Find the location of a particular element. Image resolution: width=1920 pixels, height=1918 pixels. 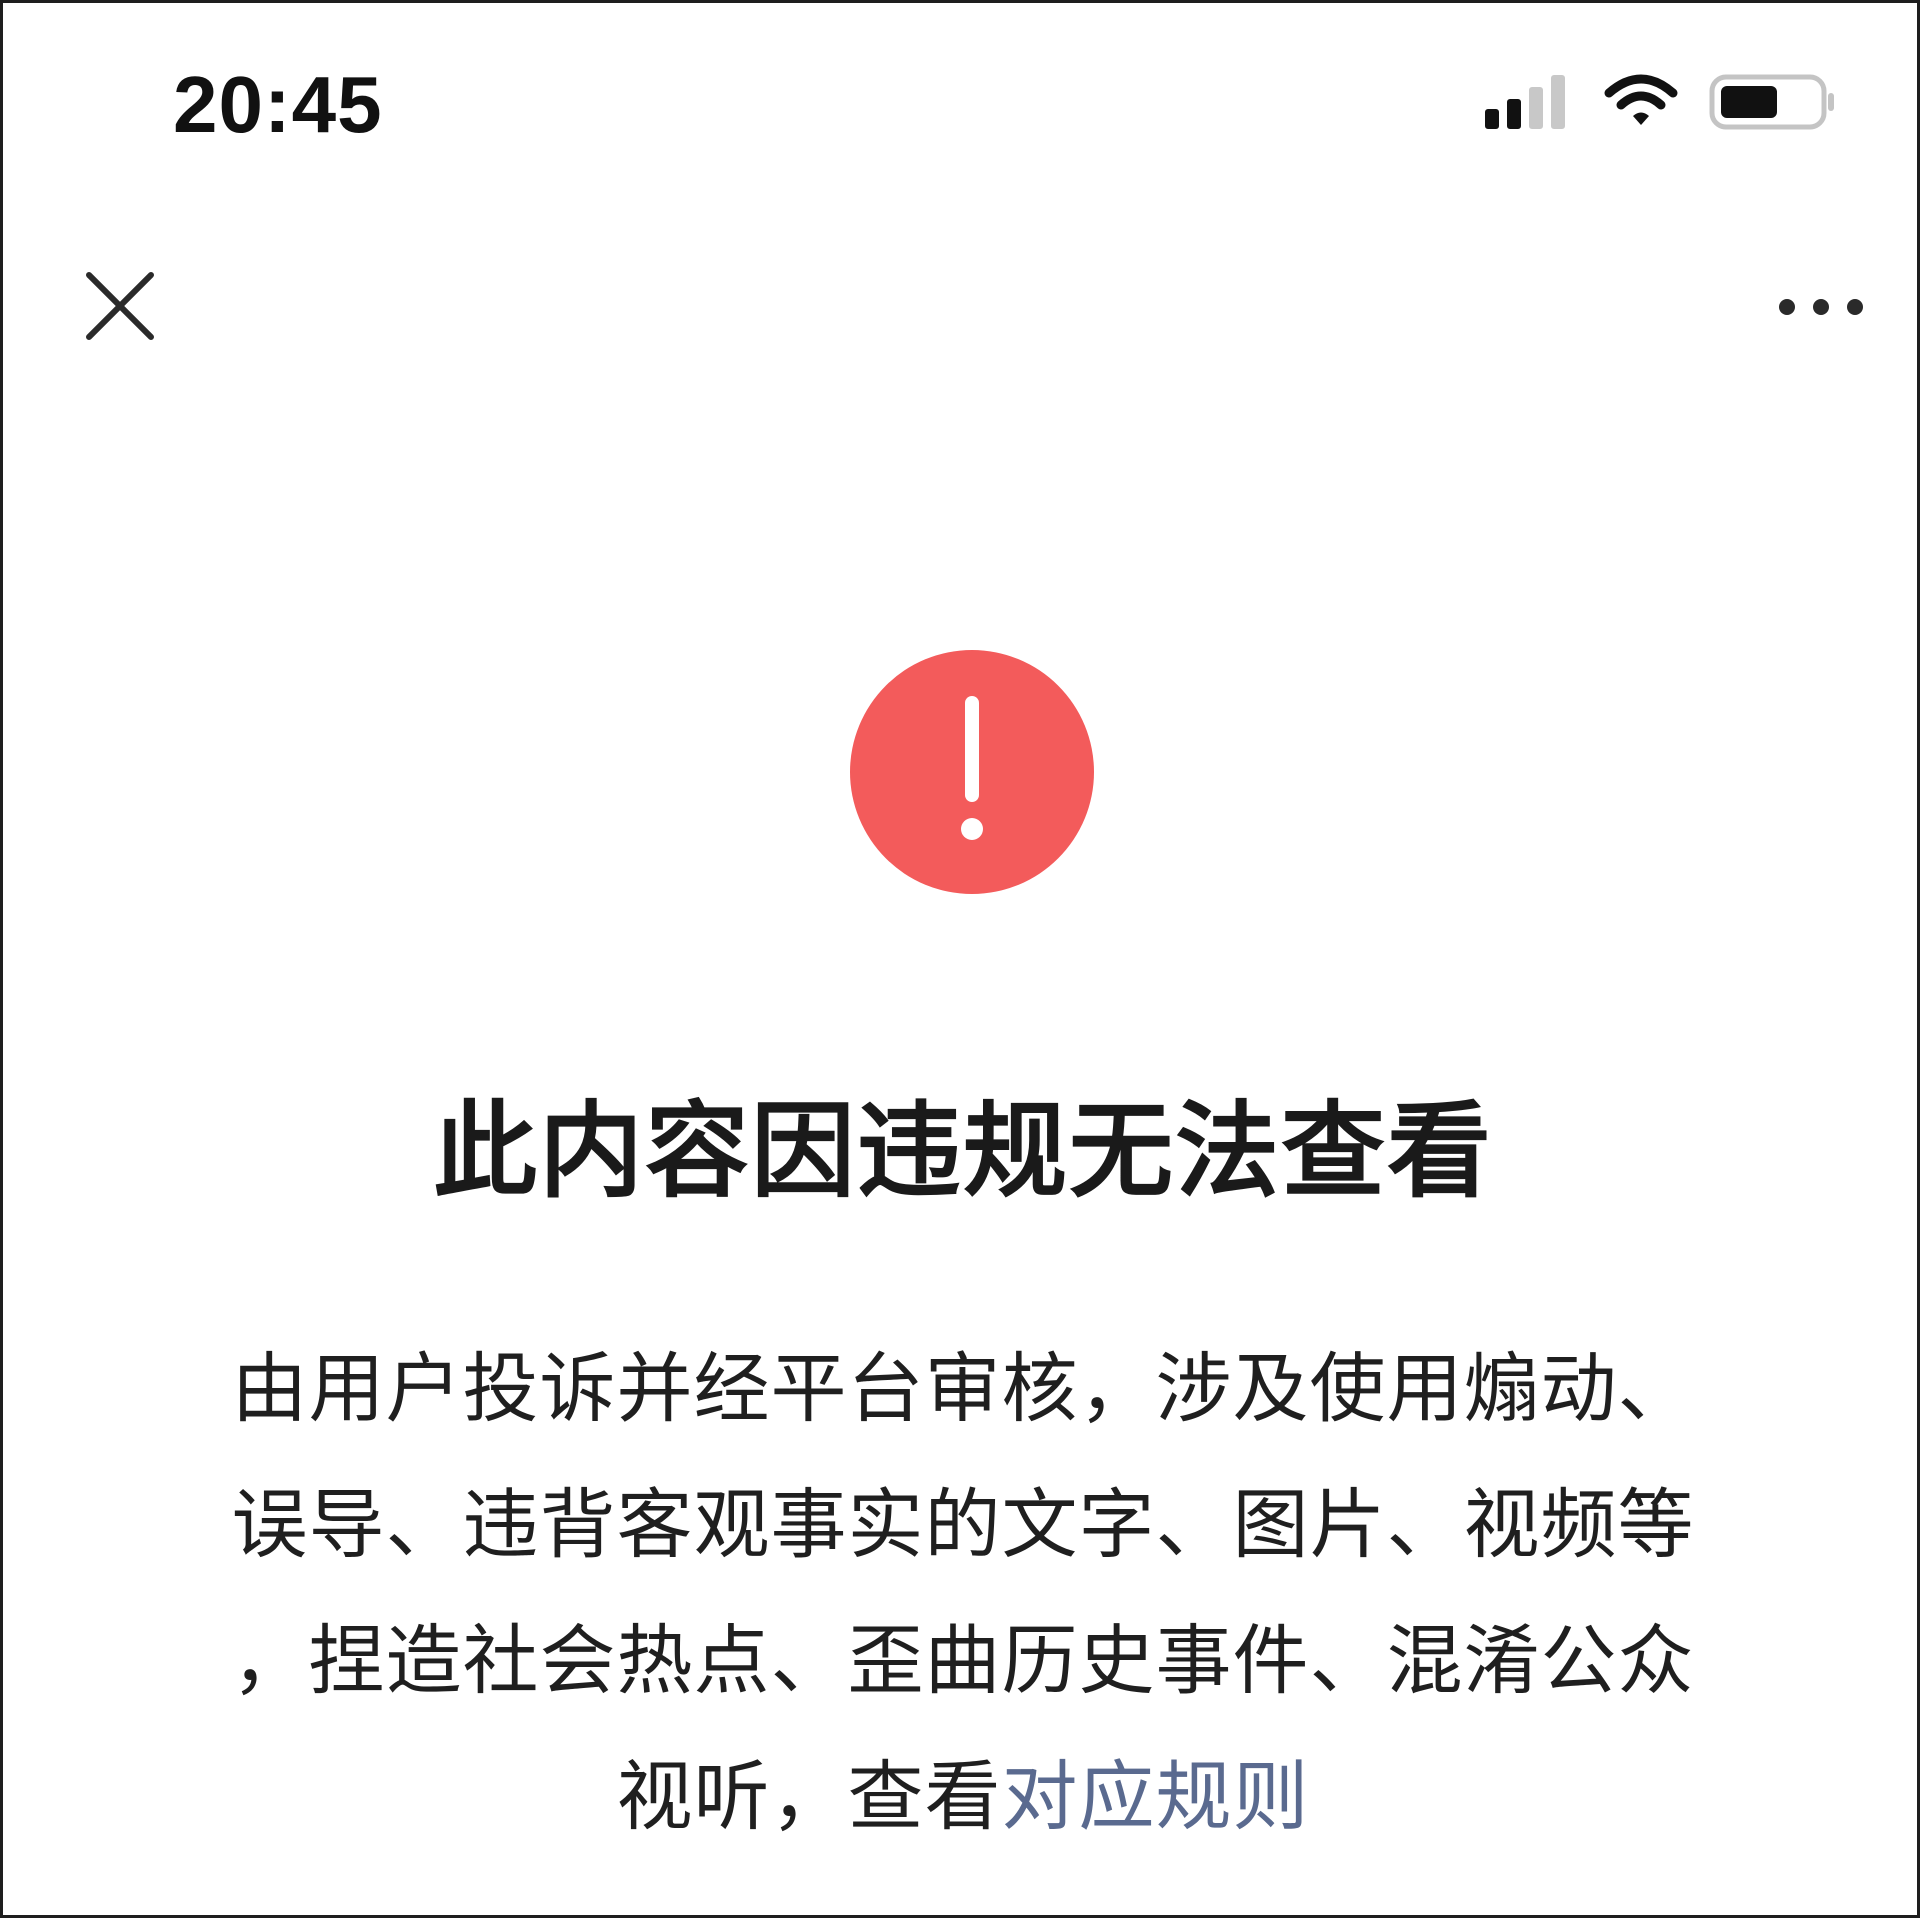

body-line: 由用户投诉并经平台审核，涉及使用煽动、 is located at coordinates (963, 1388).